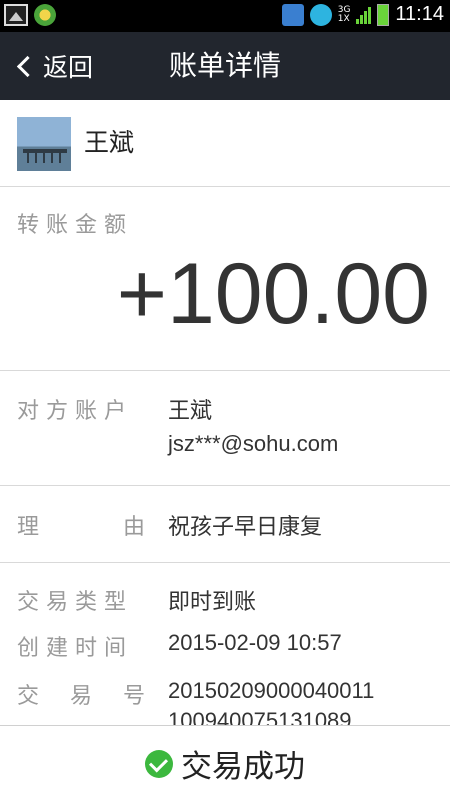 The height and width of the screenshot is (801, 450). What do you see at coordinates (133, 696) in the screenshot?
I see `tx-number-label-char: 号` at bounding box center [133, 696].